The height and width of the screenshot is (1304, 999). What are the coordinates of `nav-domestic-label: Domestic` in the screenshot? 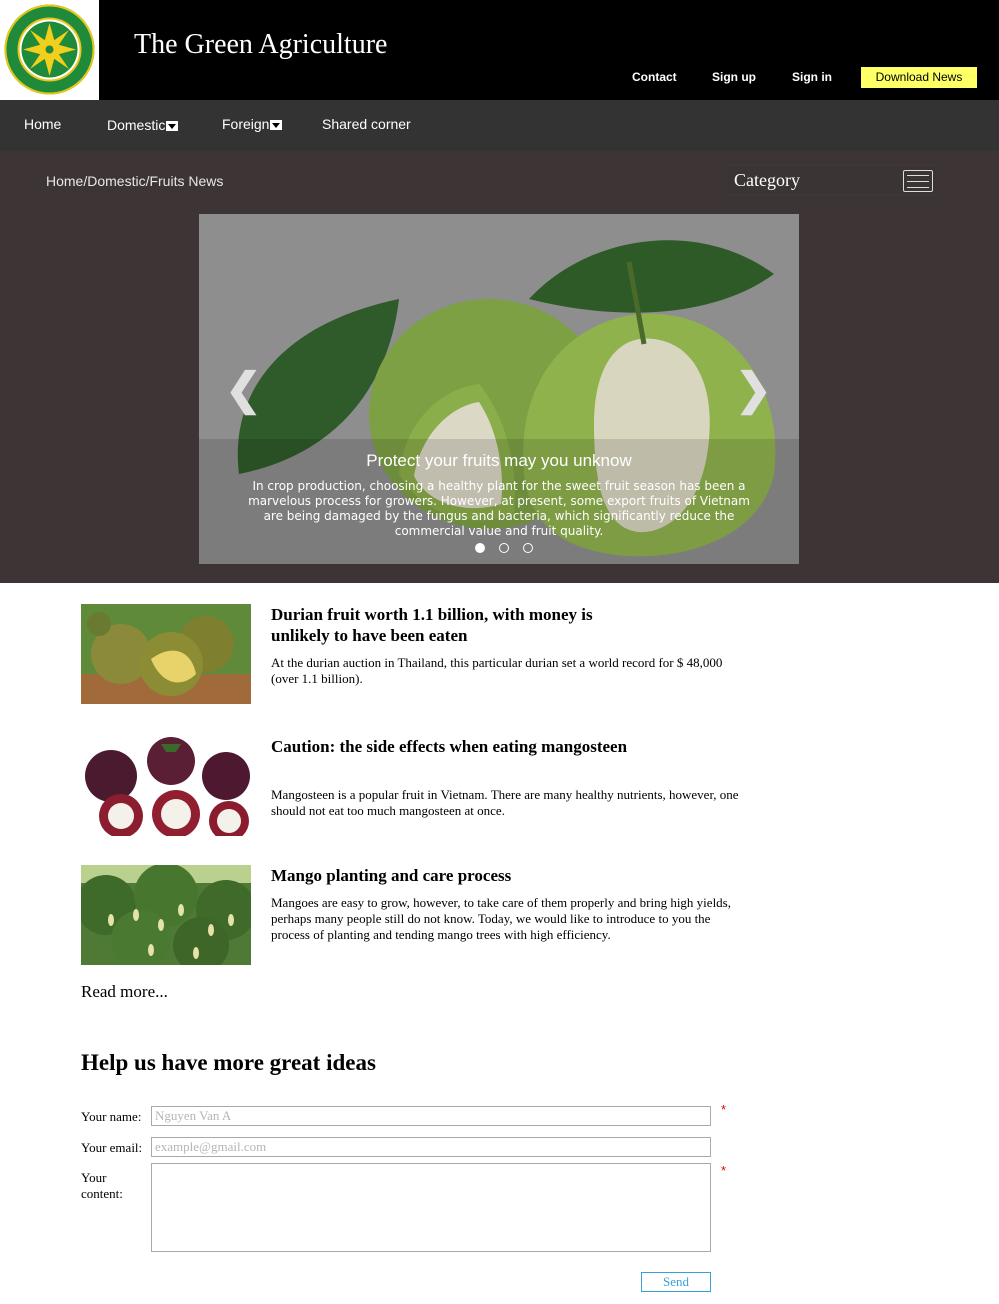 It's located at (136, 125).